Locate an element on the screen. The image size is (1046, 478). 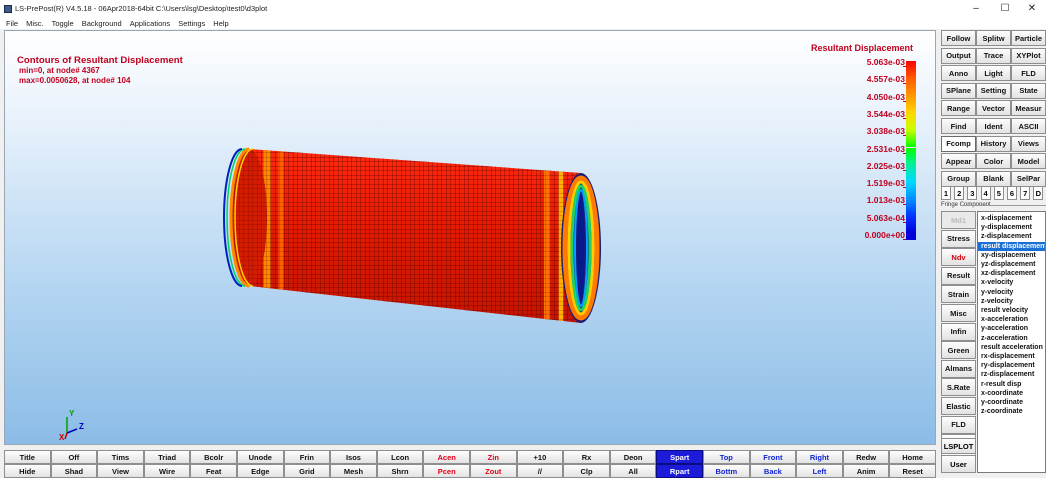
category-strain: Strain is located at coordinates (958, 294).